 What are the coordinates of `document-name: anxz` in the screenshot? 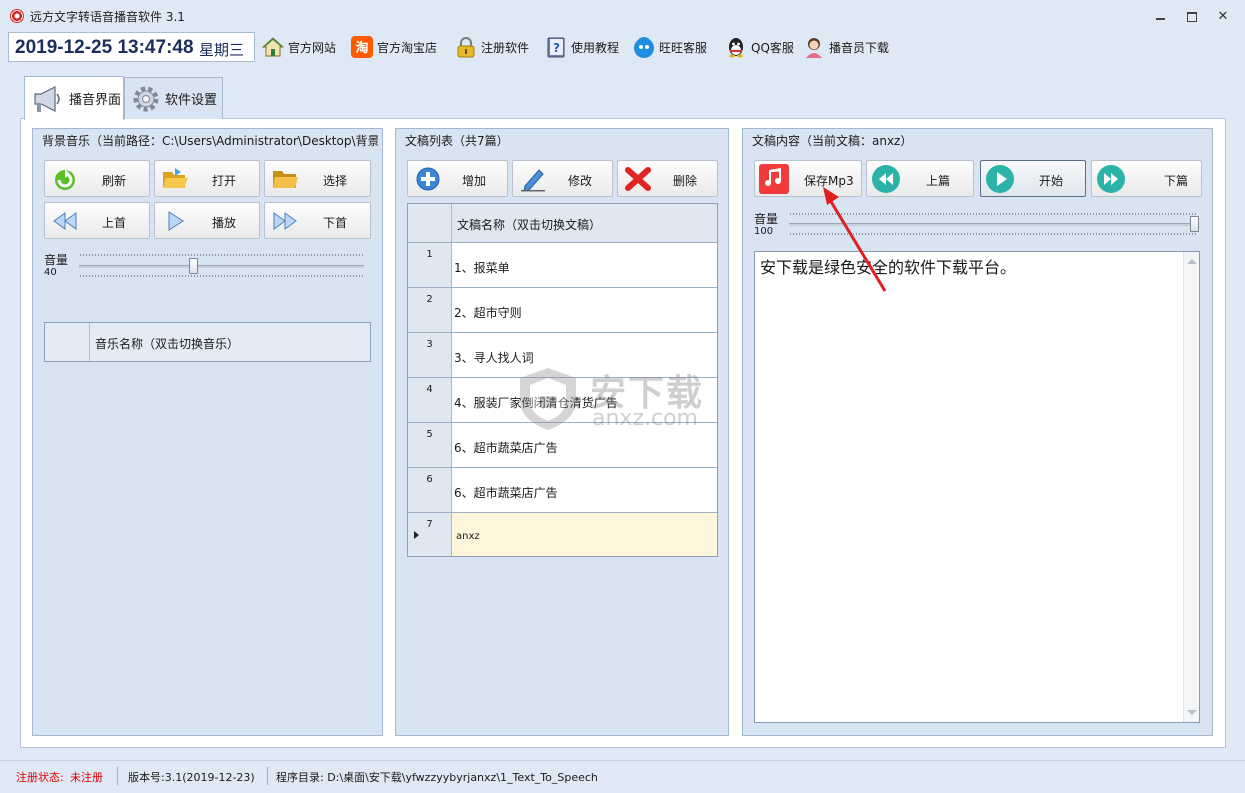 It's located at (468, 536).